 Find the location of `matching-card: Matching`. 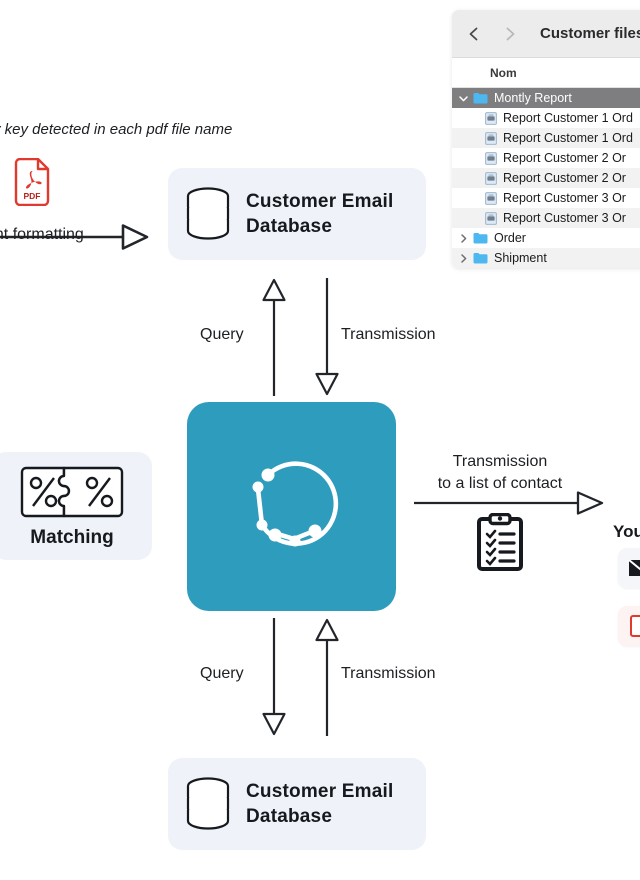

matching-card: Matching is located at coordinates (76, 506).